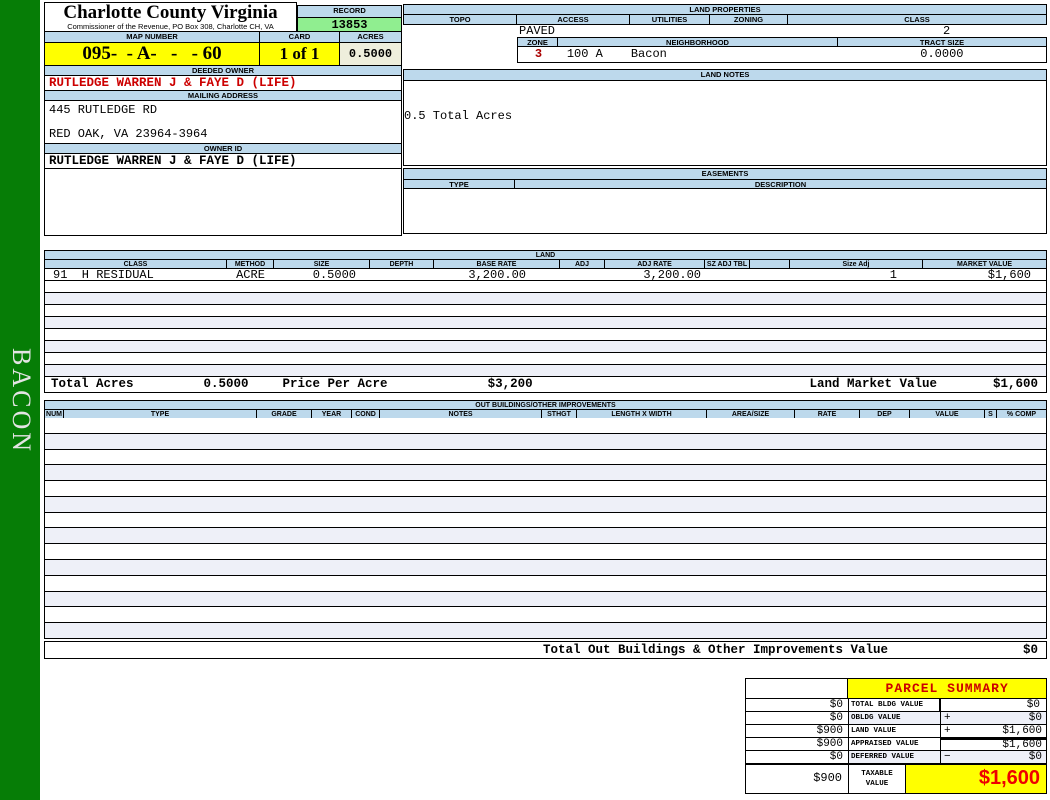  Describe the element at coordinates (797, 779) in the screenshot. I see `prior-taxable-value: $900` at that location.